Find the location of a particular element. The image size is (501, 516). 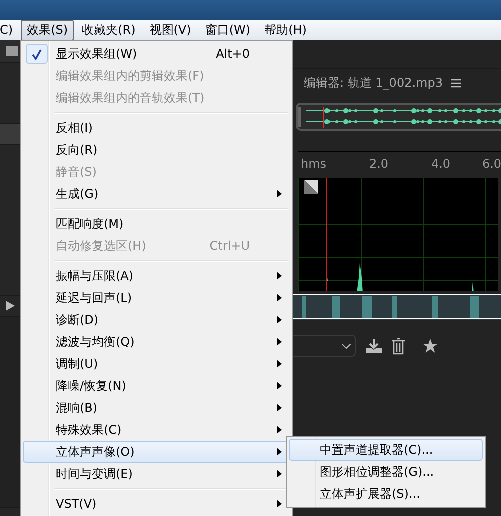

menu-item: 反向(R) is located at coordinates (156, 150).